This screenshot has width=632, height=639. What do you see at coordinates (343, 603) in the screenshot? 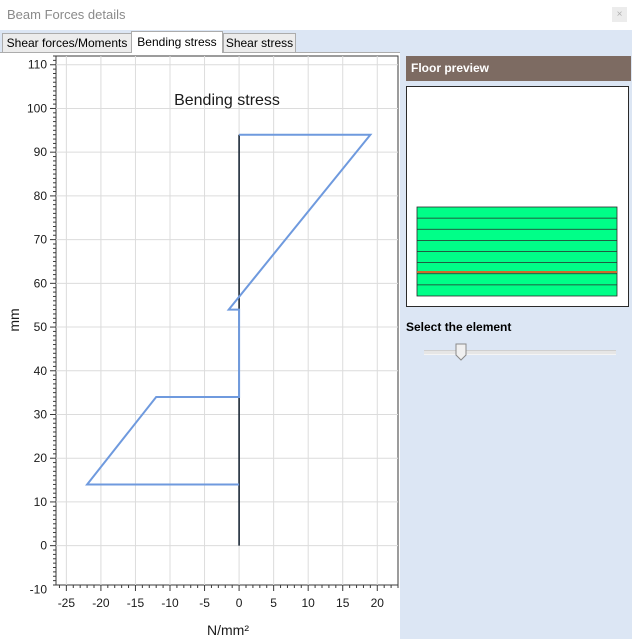
I see `x-tick-label: 15` at bounding box center [343, 603].